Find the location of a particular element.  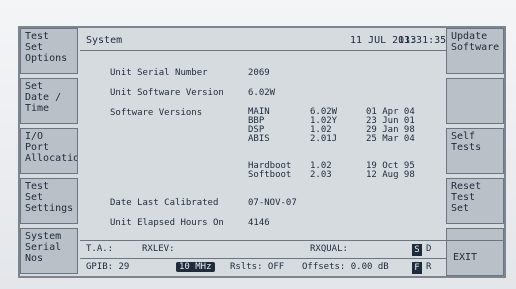

clock-pill-text: 10 MHz is located at coordinates (195, 267).